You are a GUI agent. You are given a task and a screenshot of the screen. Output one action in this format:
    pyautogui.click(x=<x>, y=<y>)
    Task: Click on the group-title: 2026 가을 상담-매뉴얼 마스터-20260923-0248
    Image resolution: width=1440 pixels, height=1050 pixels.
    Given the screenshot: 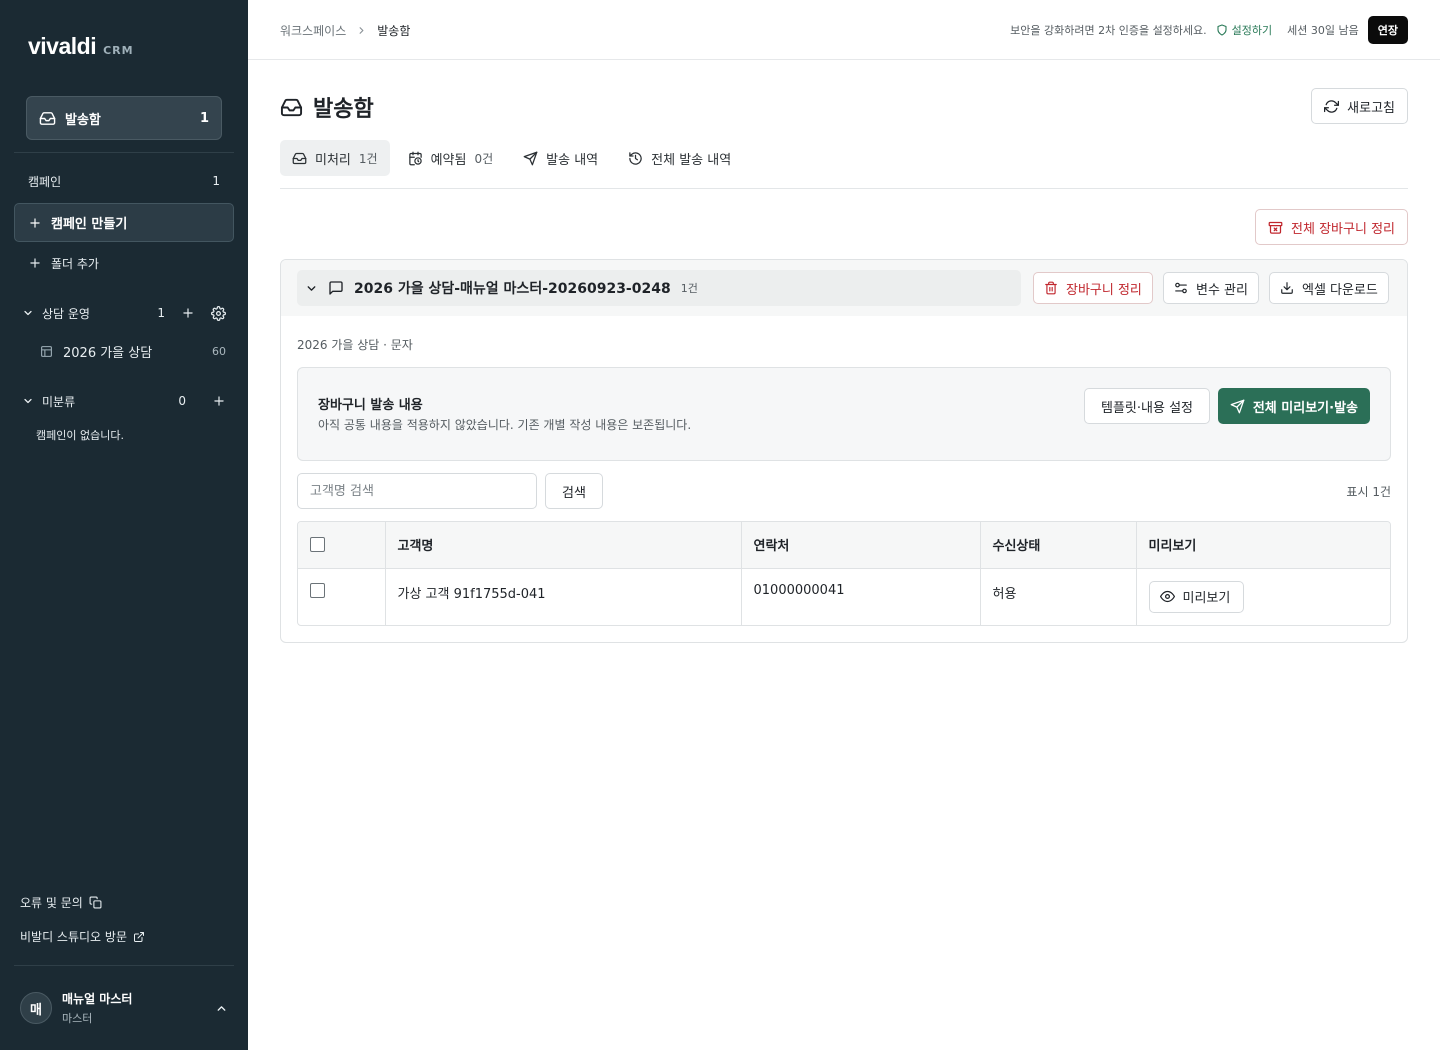 What is the action you would take?
    pyautogui.click(x=512, y=289)
    